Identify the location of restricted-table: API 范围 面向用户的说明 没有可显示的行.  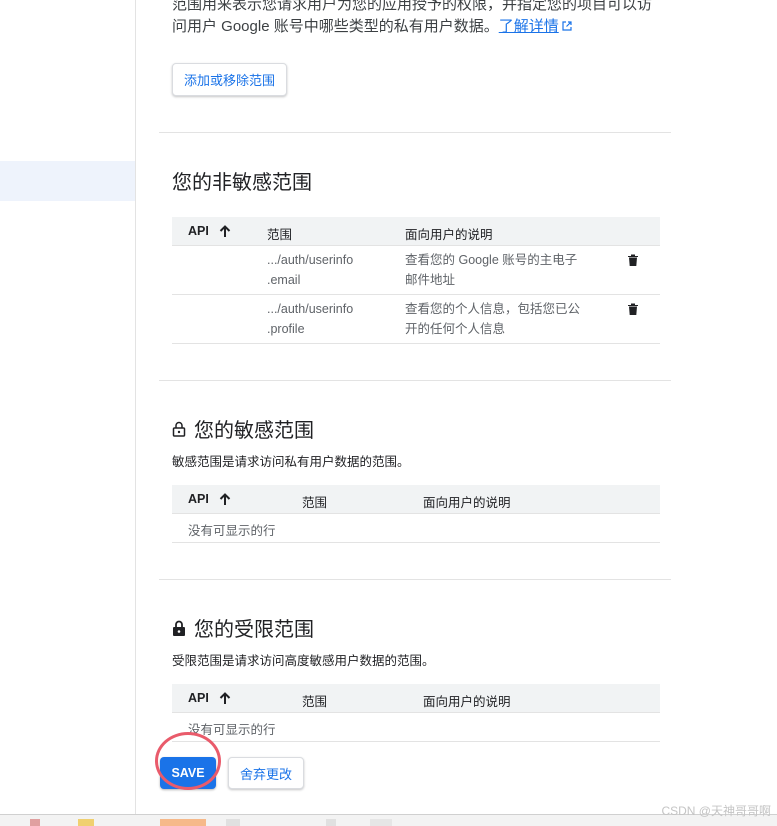
(416, 713).